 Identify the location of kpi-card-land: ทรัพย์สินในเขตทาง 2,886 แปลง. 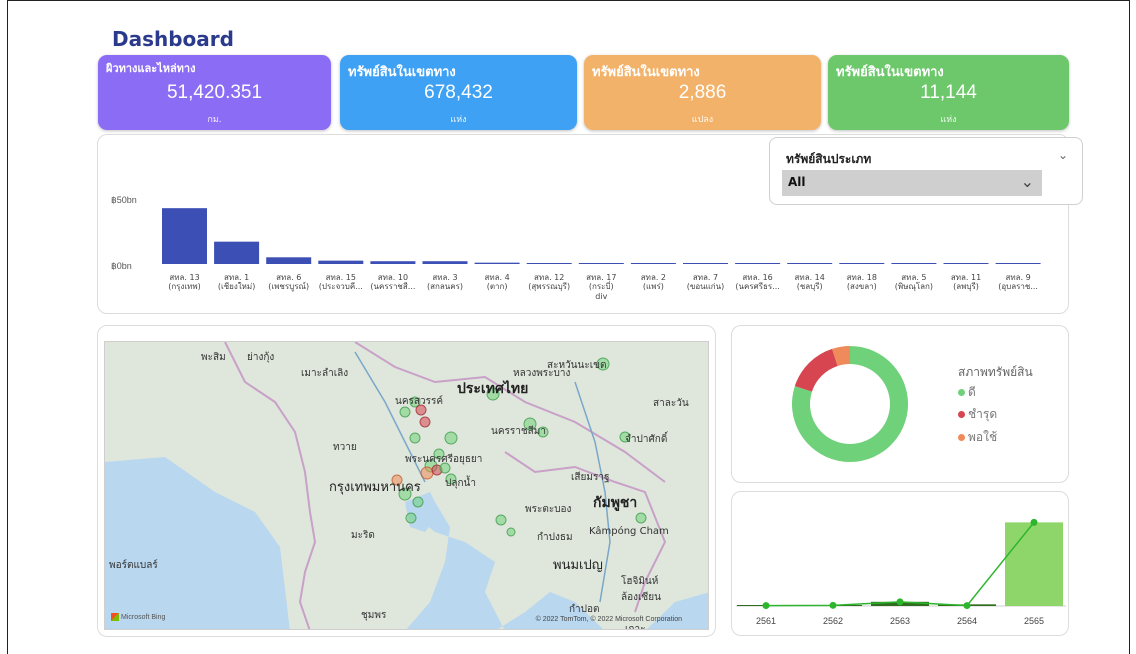
(702, 92).